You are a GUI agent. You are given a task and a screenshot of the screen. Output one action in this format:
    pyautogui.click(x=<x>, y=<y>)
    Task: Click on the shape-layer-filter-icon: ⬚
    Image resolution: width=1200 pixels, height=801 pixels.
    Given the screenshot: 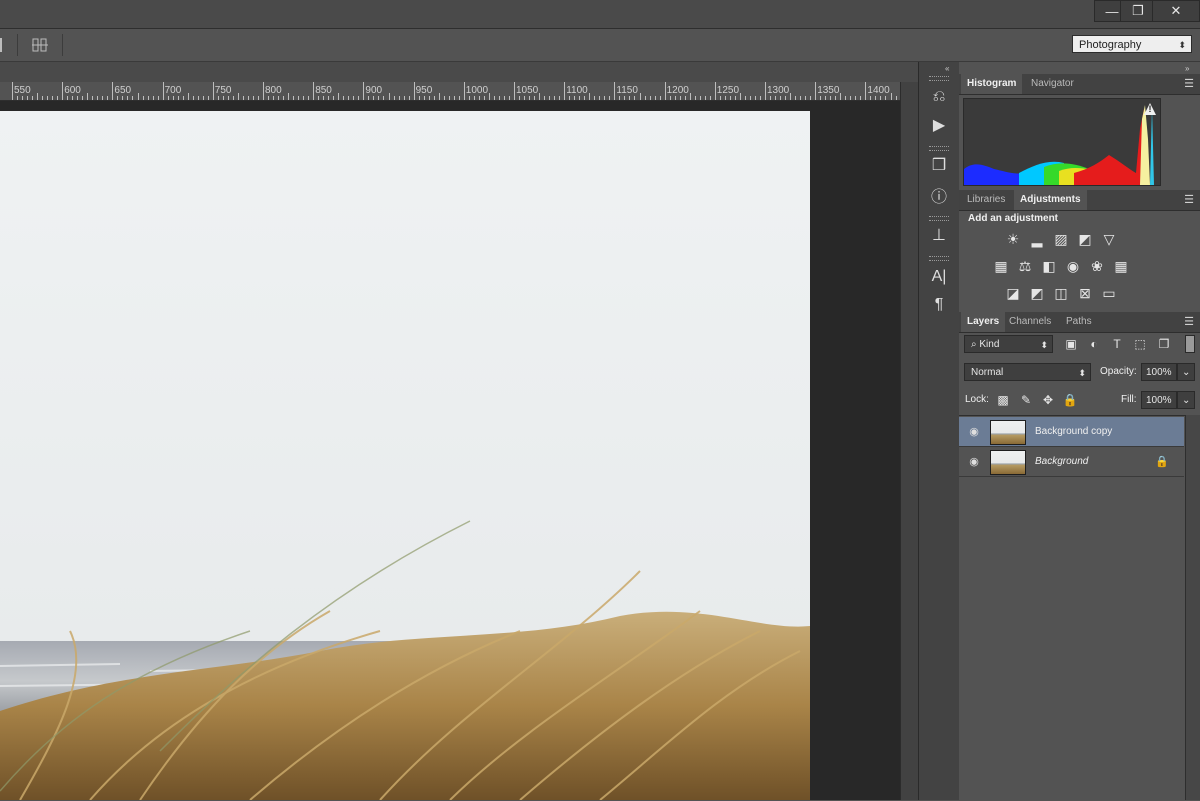 What is the action you would take?
    pyautogui.click(x=1140, y=344)
    